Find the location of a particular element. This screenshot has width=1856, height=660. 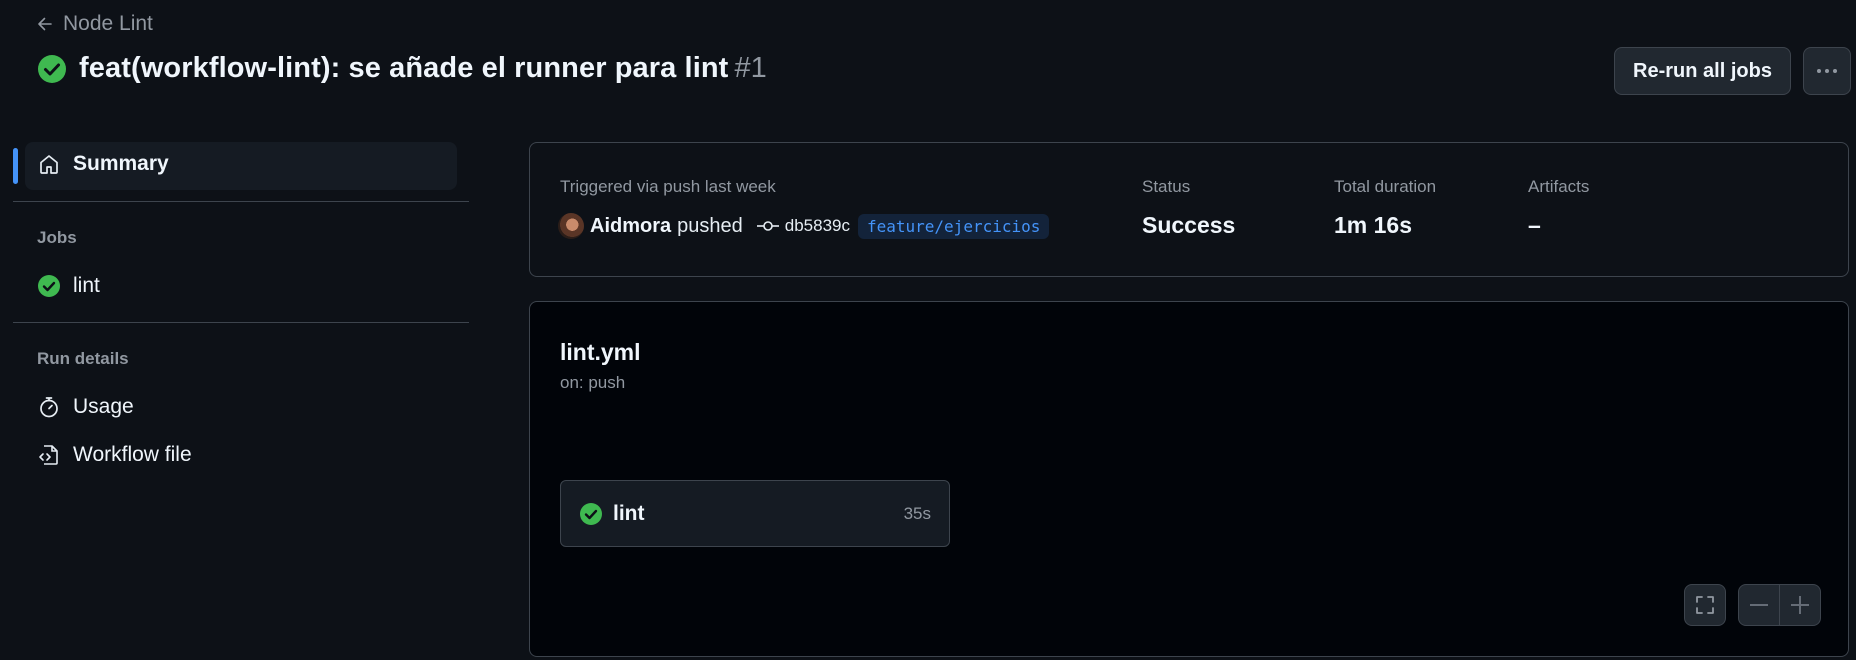

git-commit-icon is located at coordinates (767, 226).